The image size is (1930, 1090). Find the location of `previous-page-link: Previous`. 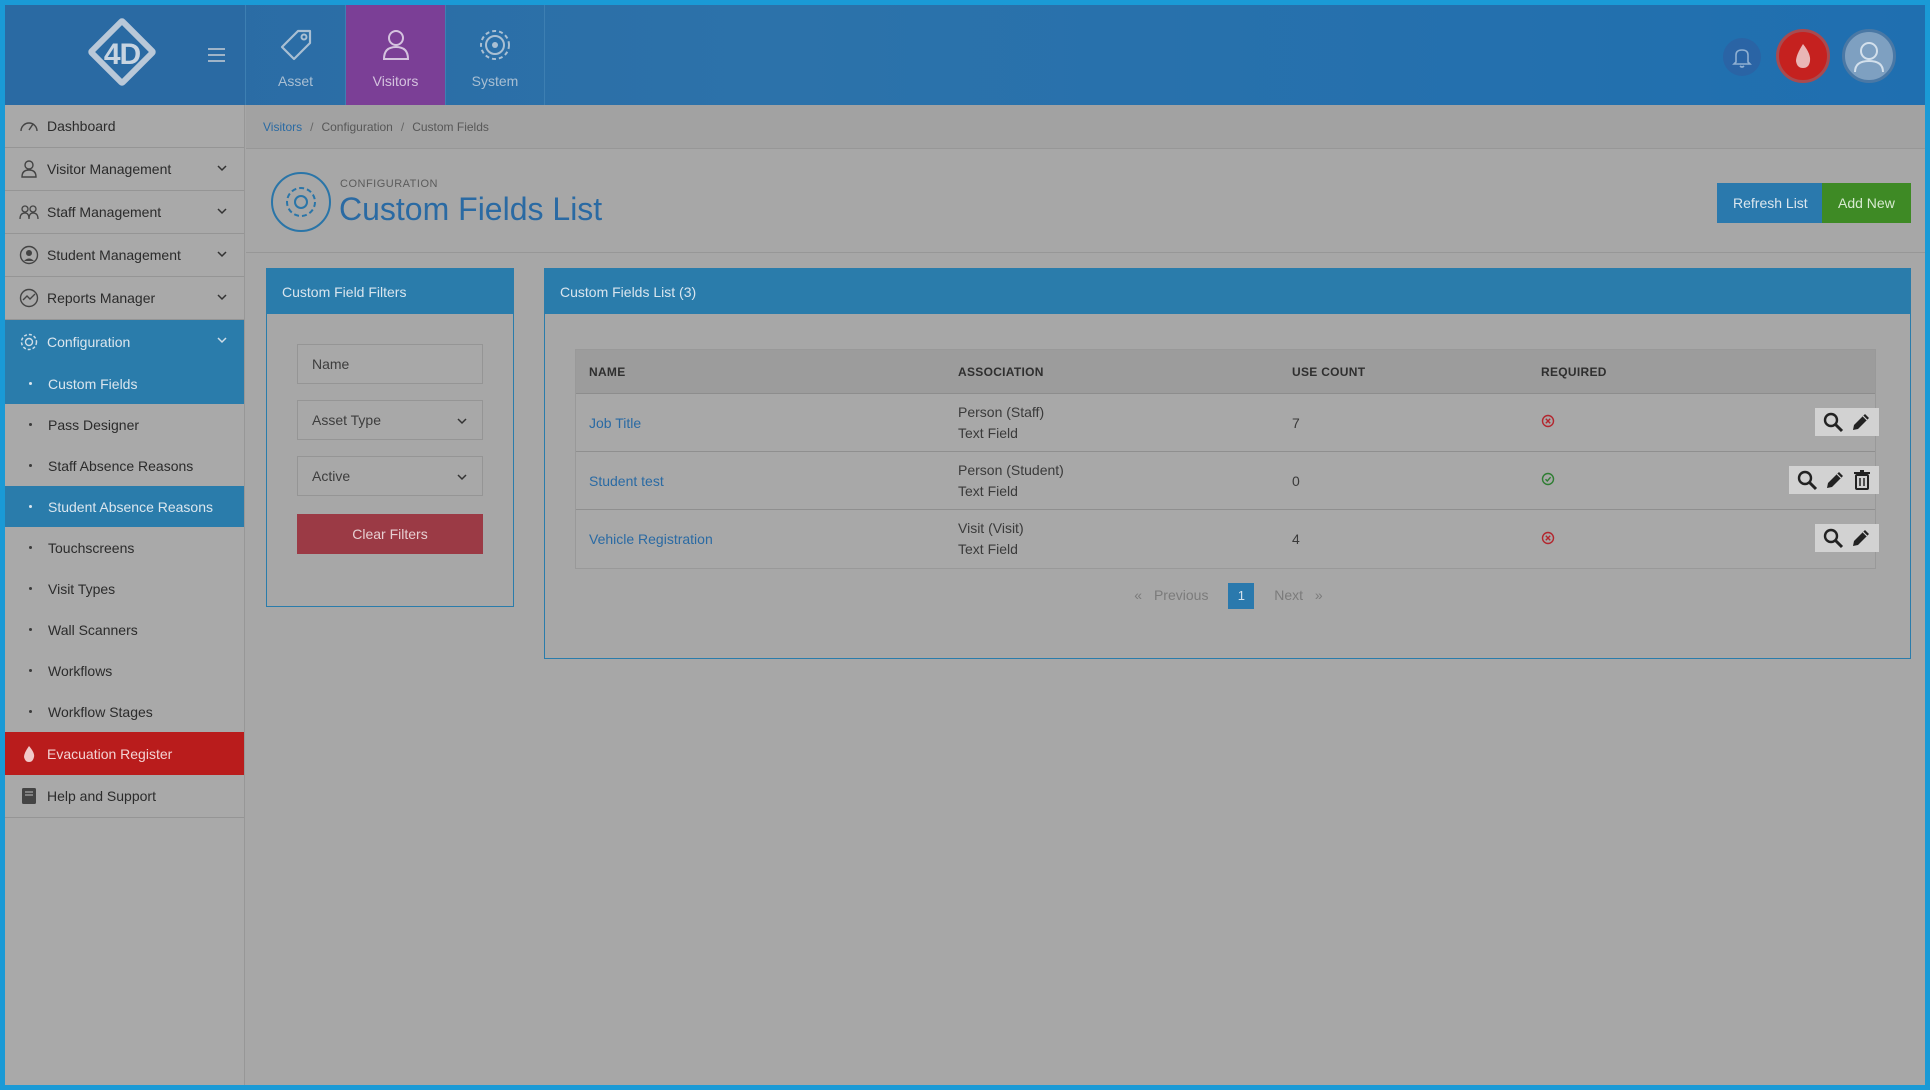

previous-page-link: Previous is located at coordinates (1181, 595).